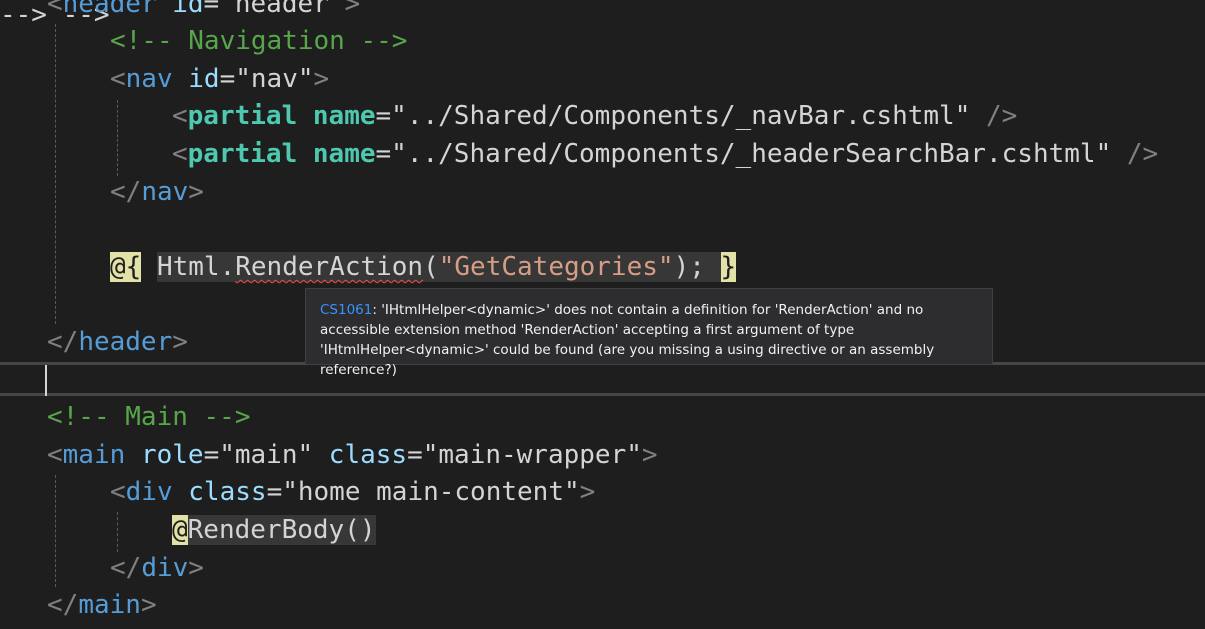 The height and width of the screenshot is (629, 1205). Describe the element at coordinates (329, 267) in the screenshot. I see `error-squiggle-method: RenderAction` at that location.